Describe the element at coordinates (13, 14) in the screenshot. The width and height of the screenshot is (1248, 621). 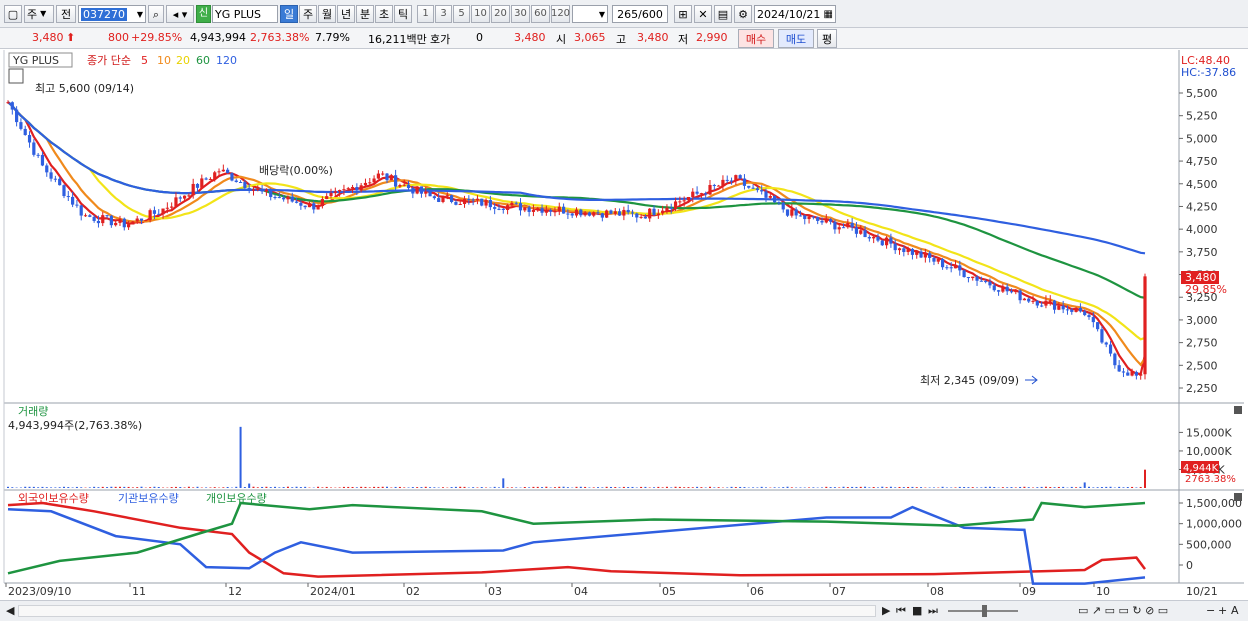
I see `screen-menu-icon: ▢` at that location.